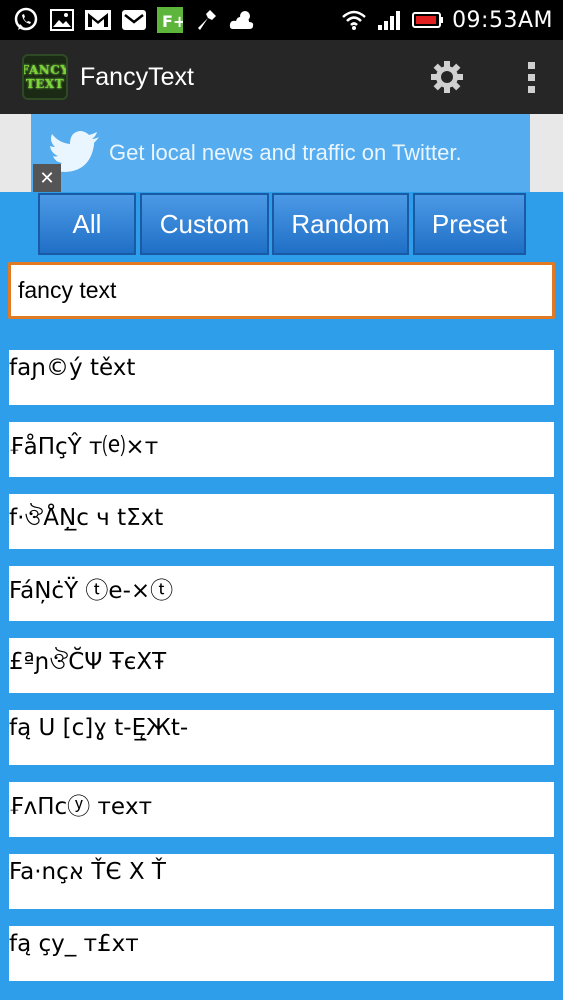 The image size is (563, 1000). I want to click on app-logo: FANCY TEXT, so click(45, 77).